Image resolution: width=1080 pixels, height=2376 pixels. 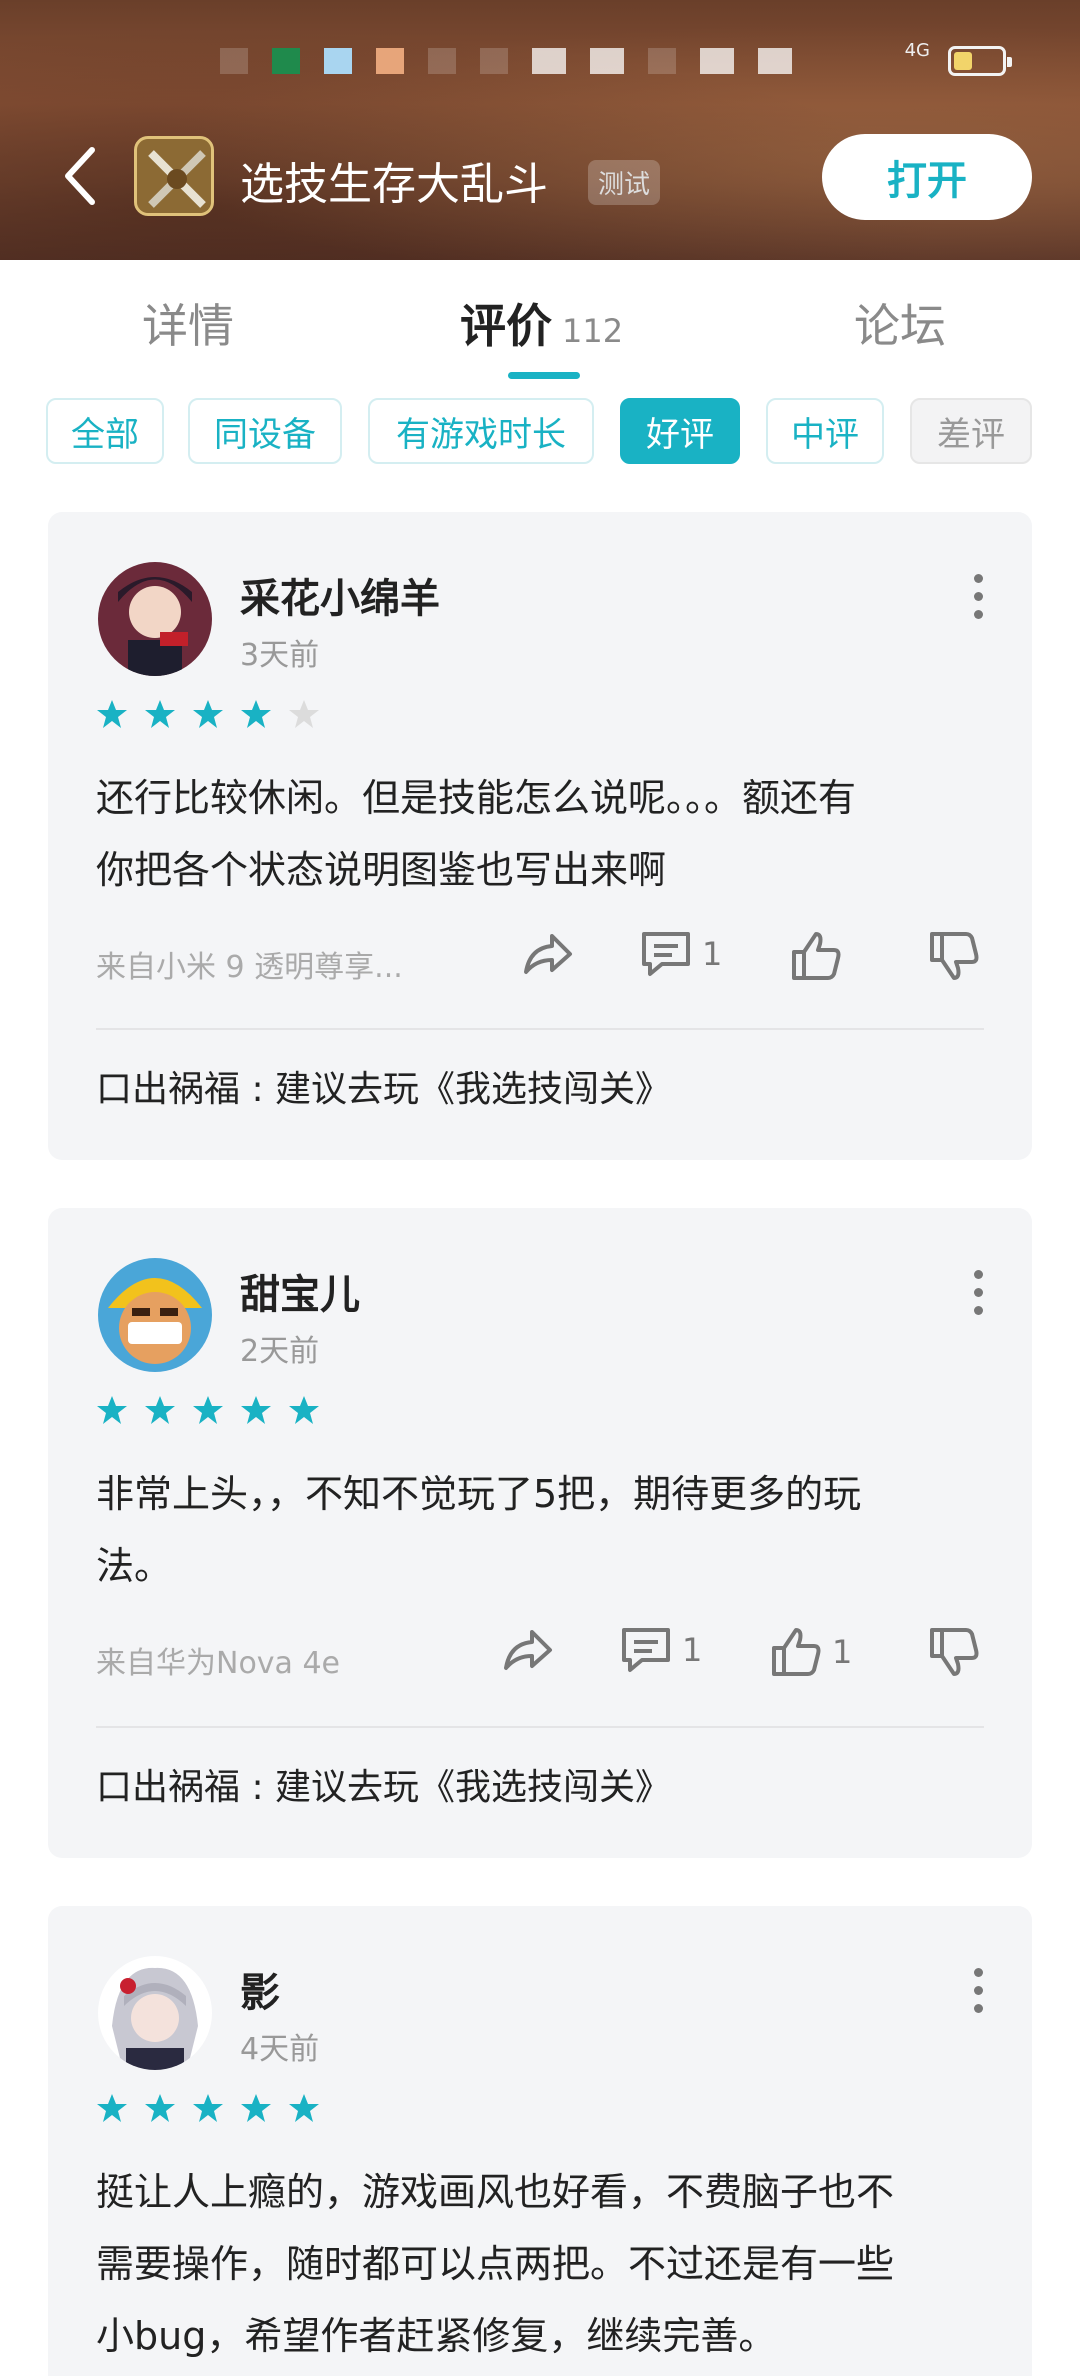 I want to click on review-text-line: 你把各个状态说明图鉴也写出来啊, so click(x=381, y=870).